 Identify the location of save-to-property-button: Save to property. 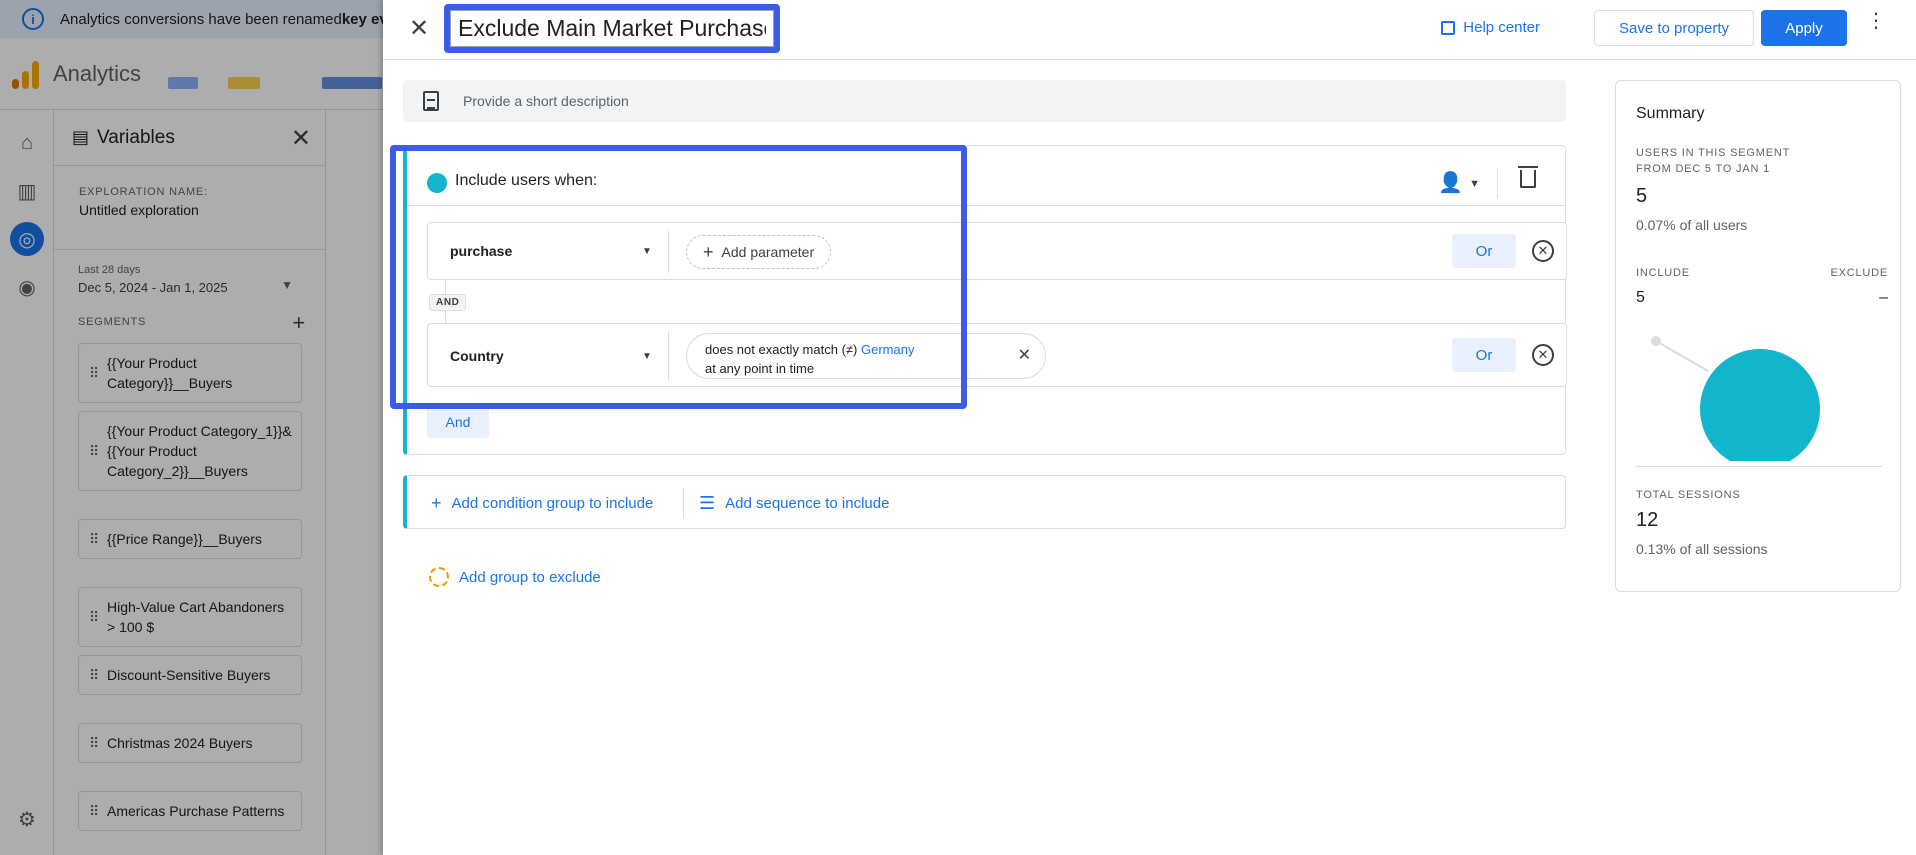
(1674, 28).